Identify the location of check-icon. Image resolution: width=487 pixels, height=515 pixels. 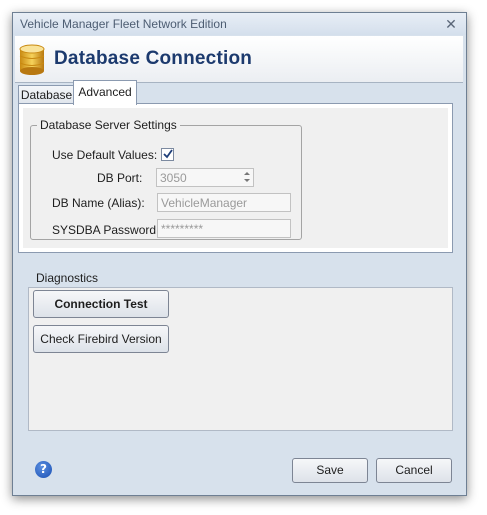
(168, 154).